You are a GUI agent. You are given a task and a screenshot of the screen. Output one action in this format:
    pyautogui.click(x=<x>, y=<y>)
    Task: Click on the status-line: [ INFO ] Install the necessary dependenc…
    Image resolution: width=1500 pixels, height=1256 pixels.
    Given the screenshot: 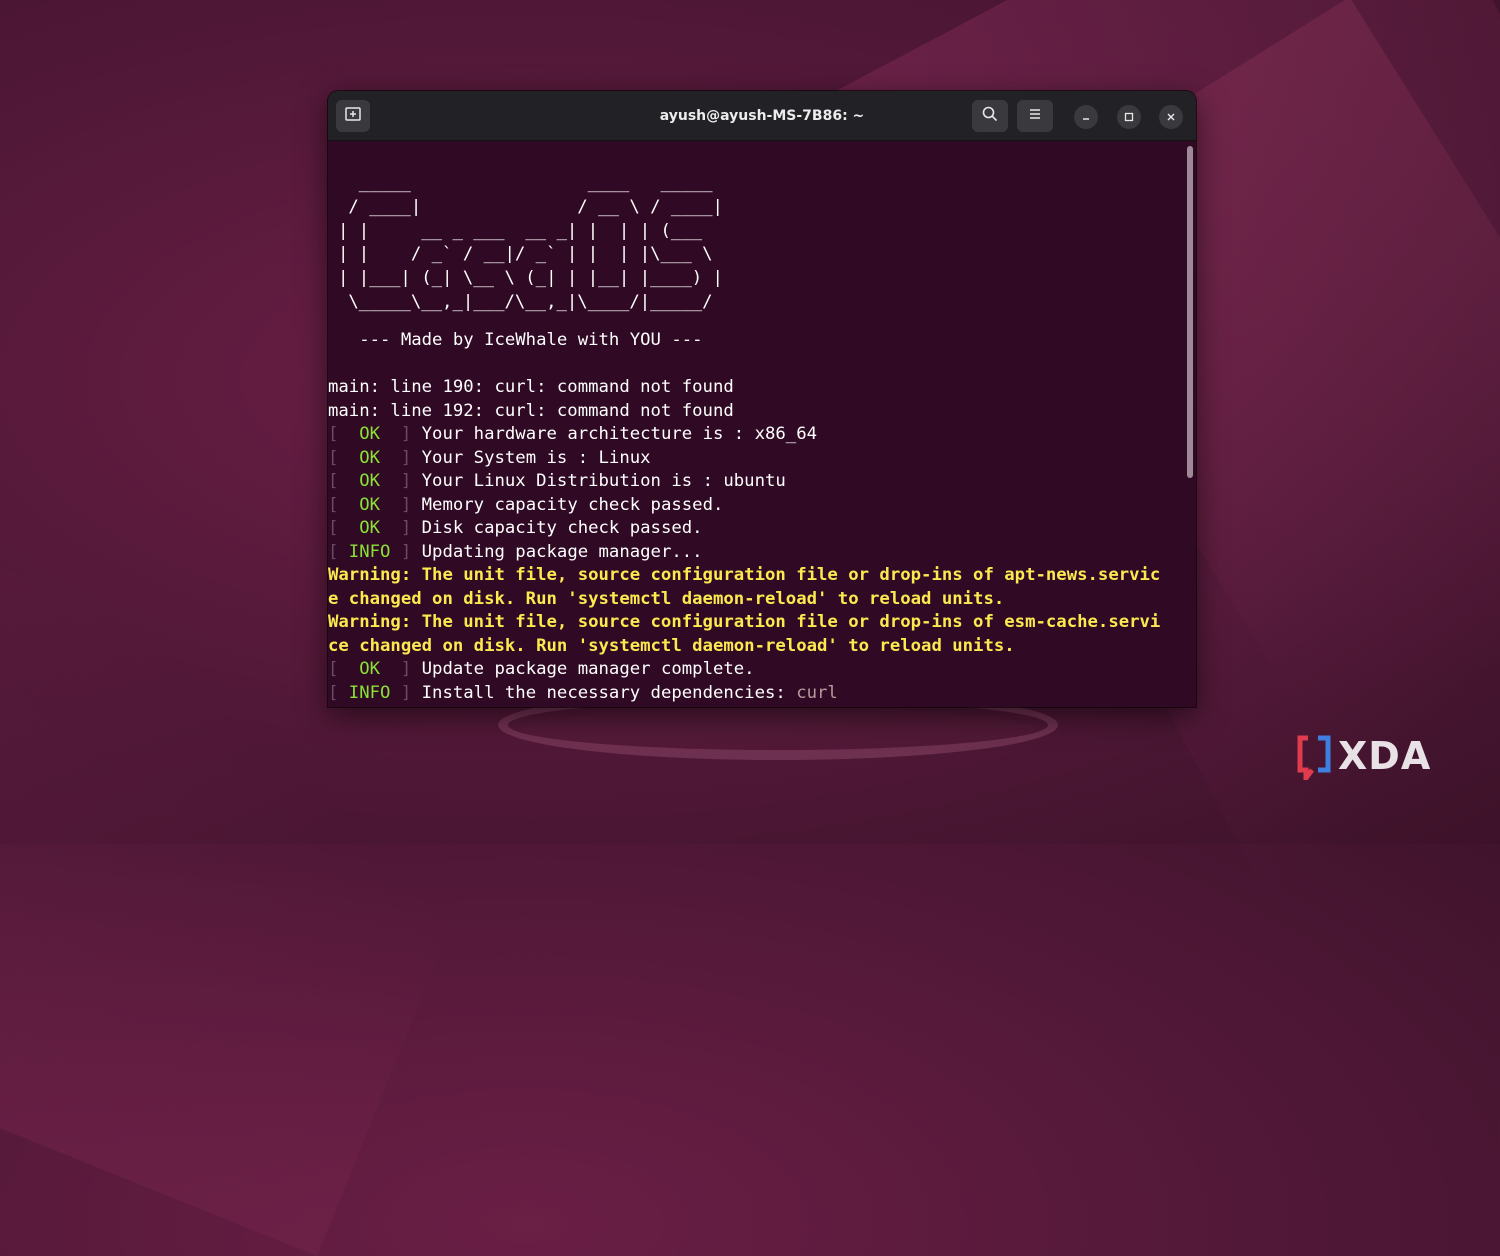 What is the action you would take?
    pyautogui.click(x=583, y=692)
    